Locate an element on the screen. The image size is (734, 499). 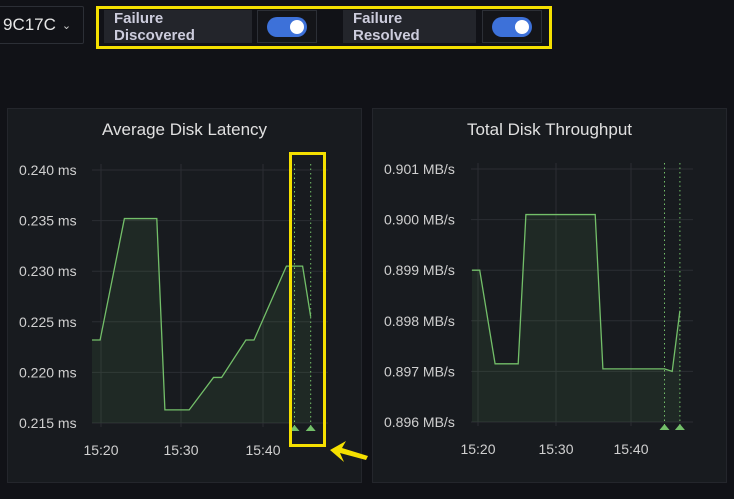
highlight-box is located at coordinates (324, 27).